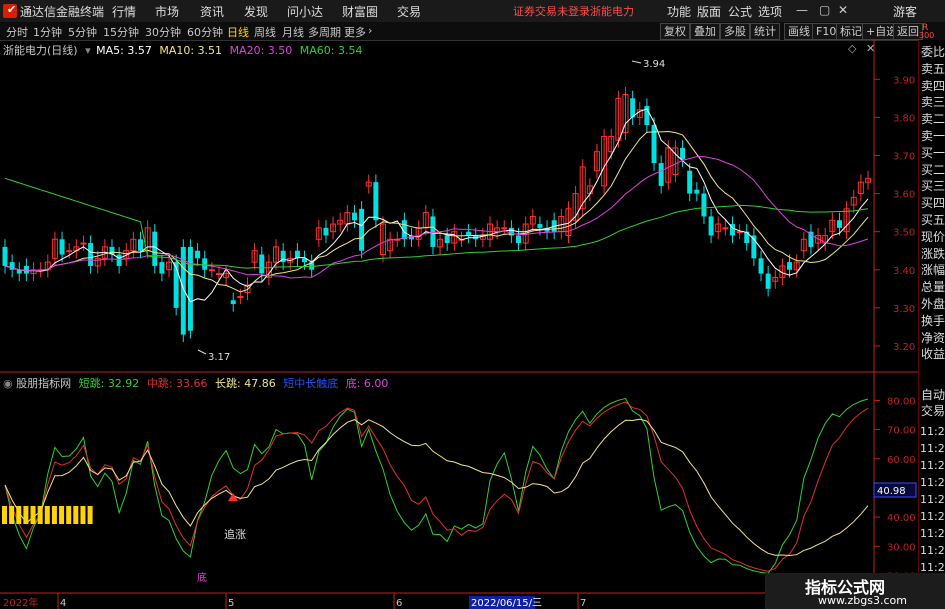 The image size is (945, 609). What do you see at coordinates (124, 11) in the screenshot?
I see `menu-hangqing: 行情` at bounding box center [124, 11].